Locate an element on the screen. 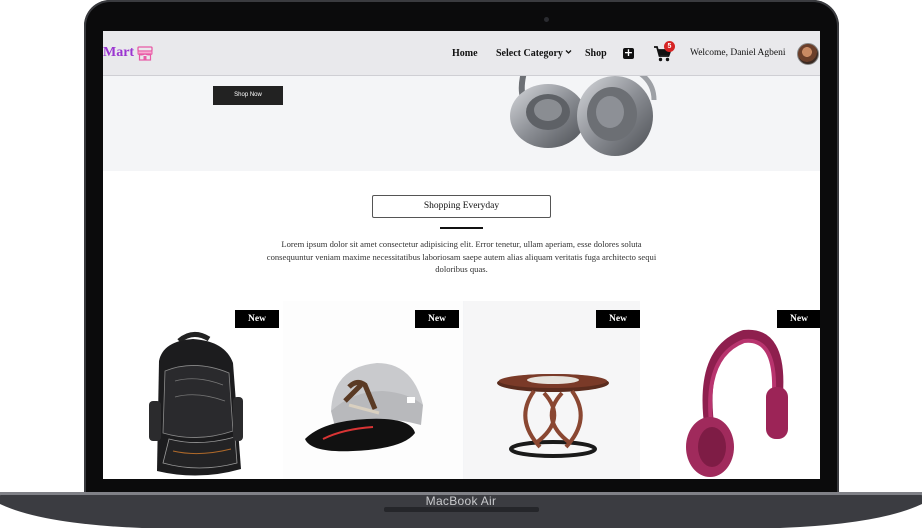 The height and width of the screenshot is (530, 922). nav-select-category-label: Select Category is located at coordinates (529, 53).